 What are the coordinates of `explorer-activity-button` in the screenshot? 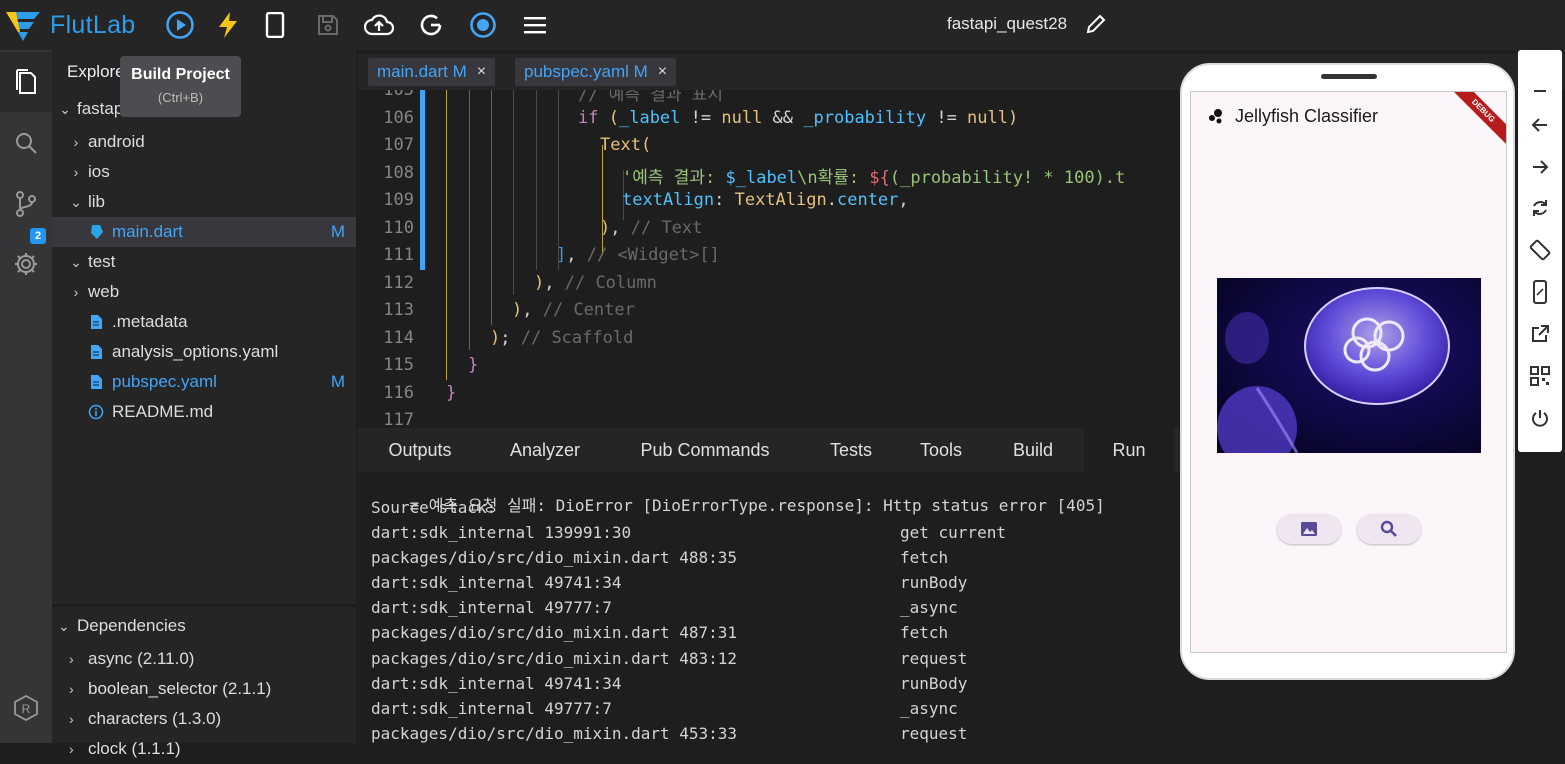 It's located at (26, 82).